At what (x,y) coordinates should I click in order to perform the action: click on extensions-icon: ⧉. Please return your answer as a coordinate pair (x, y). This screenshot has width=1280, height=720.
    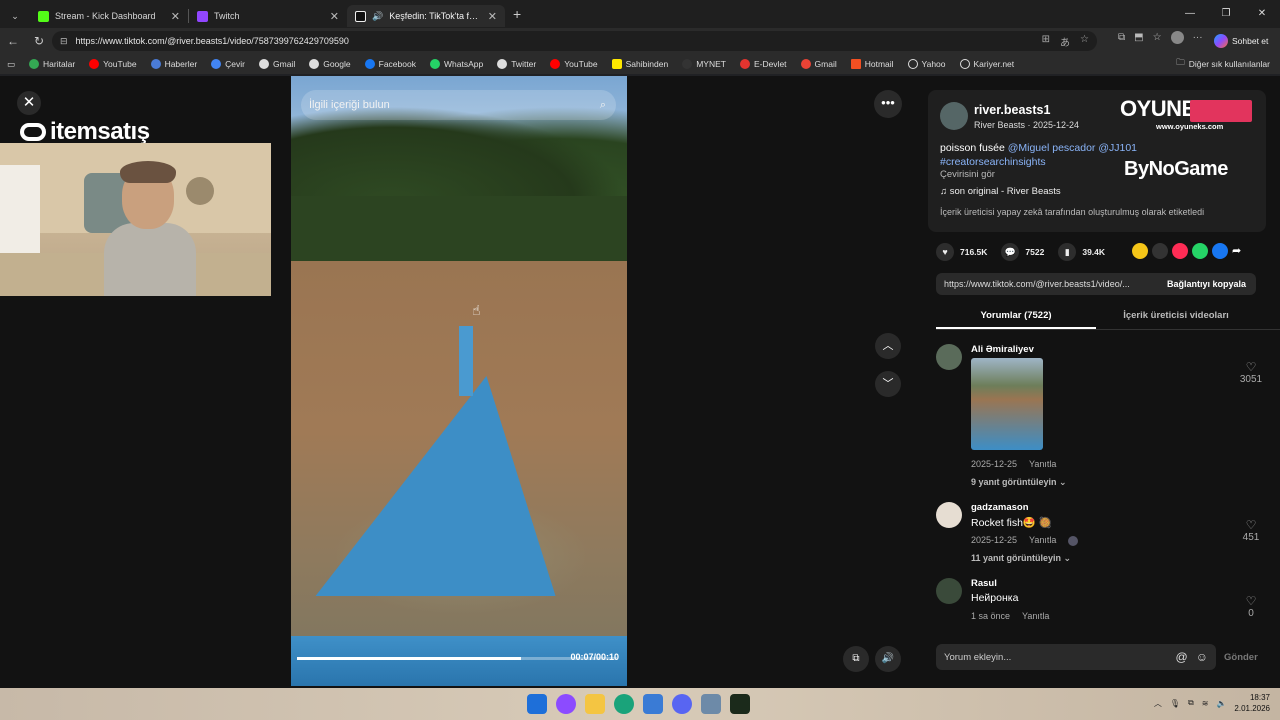
    Looking at the image, I should click on (1121, 37).